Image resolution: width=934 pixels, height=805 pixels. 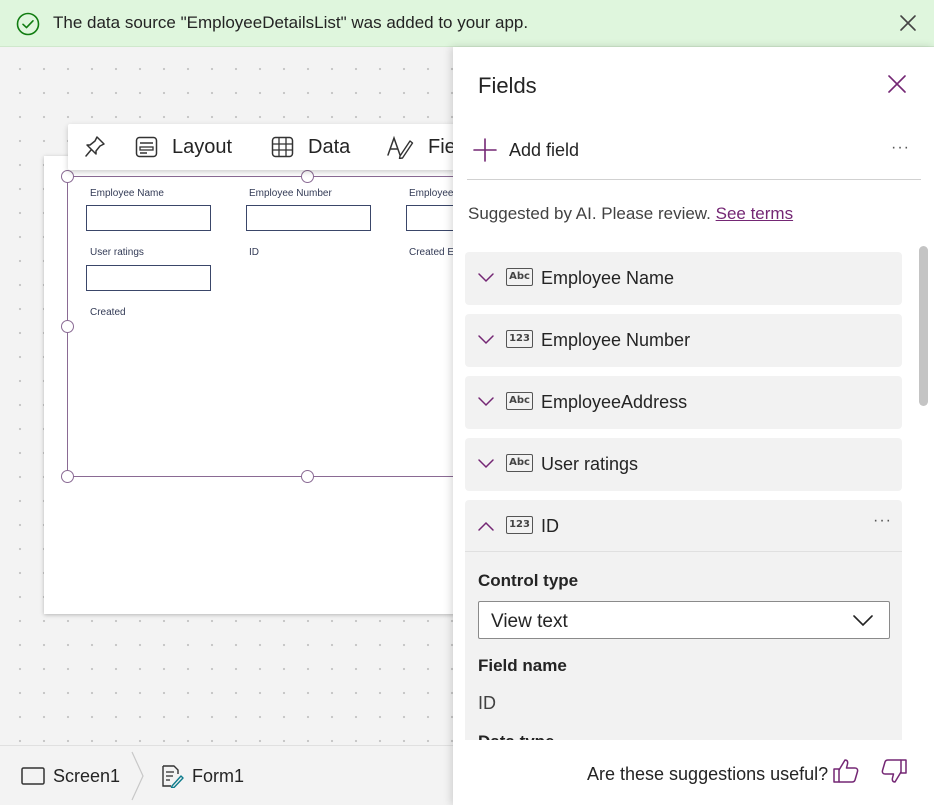 What do you see at coordinates (146, 147) in the screenshot?
I see `layout-icon` at bounding box center [146, 147].